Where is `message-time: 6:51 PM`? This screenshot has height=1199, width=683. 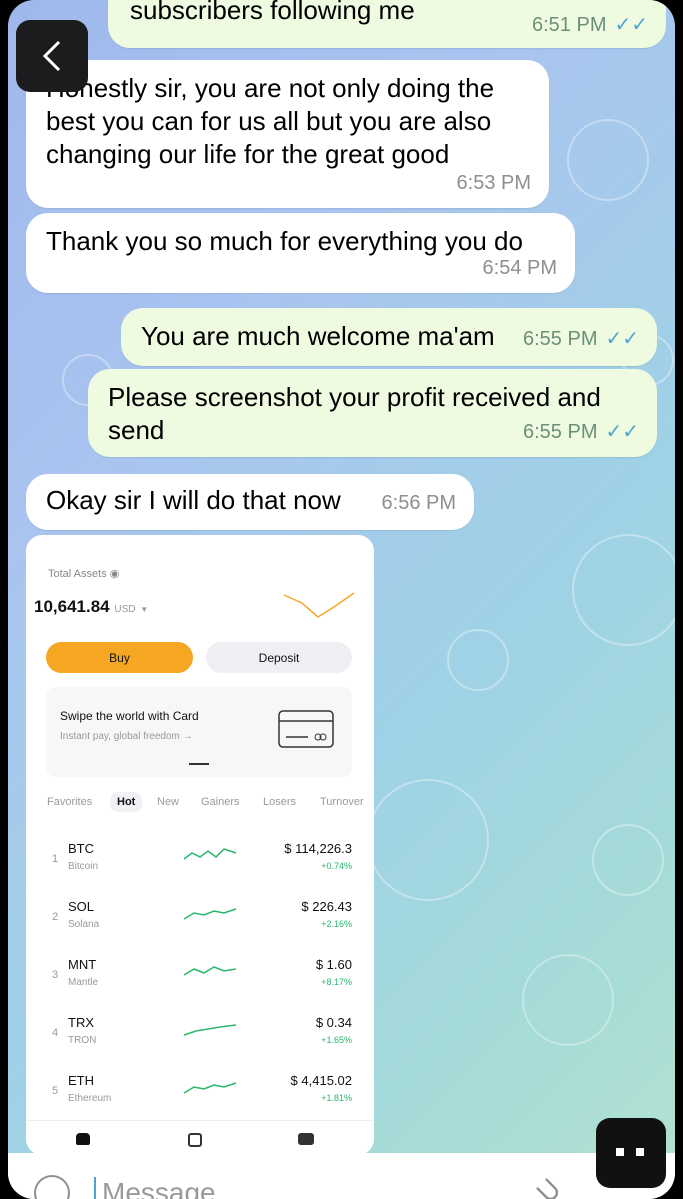 message-time: 6:51 PM is located at coordinates (569, 25).